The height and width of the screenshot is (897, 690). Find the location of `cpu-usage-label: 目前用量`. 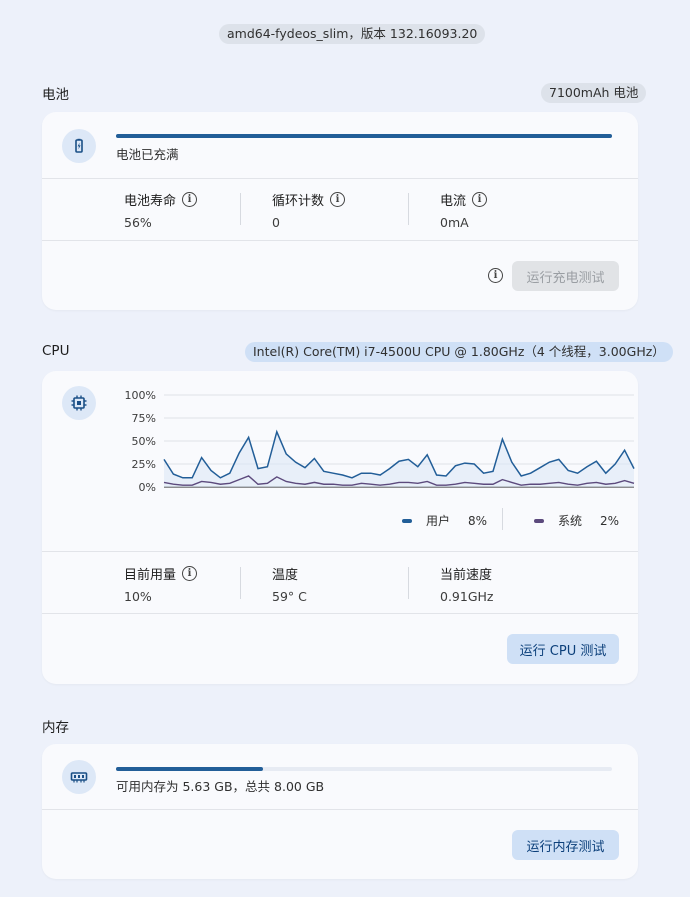

cpu-usage-label: 目前用量 is located at coordinates (150, 575).